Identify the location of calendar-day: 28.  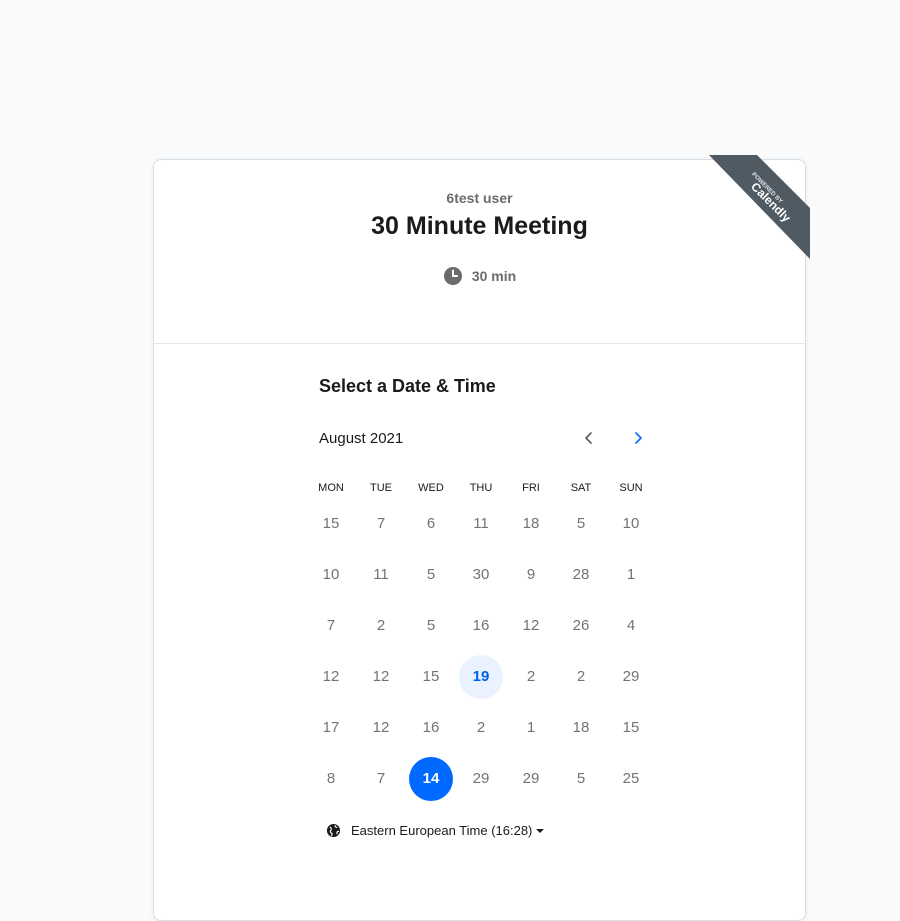
(581, 574).